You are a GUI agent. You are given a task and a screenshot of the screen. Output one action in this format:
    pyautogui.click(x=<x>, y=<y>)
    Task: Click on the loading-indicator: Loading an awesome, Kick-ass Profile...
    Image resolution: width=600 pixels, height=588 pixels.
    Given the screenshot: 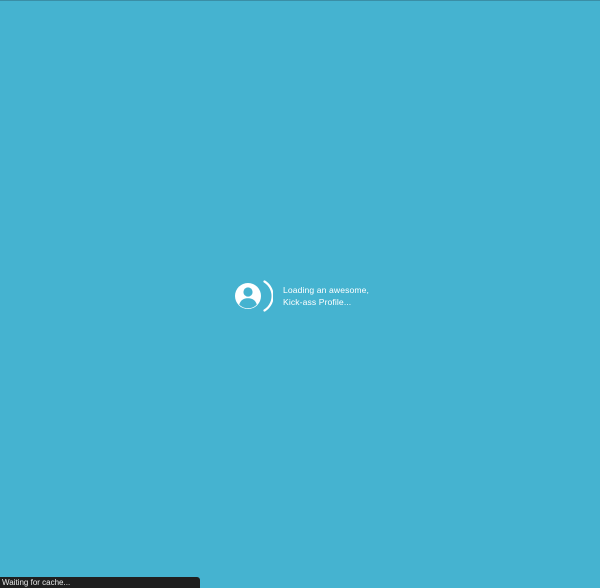 What is the action you would take?
    pyautogui.click(x=301, y=296)
    